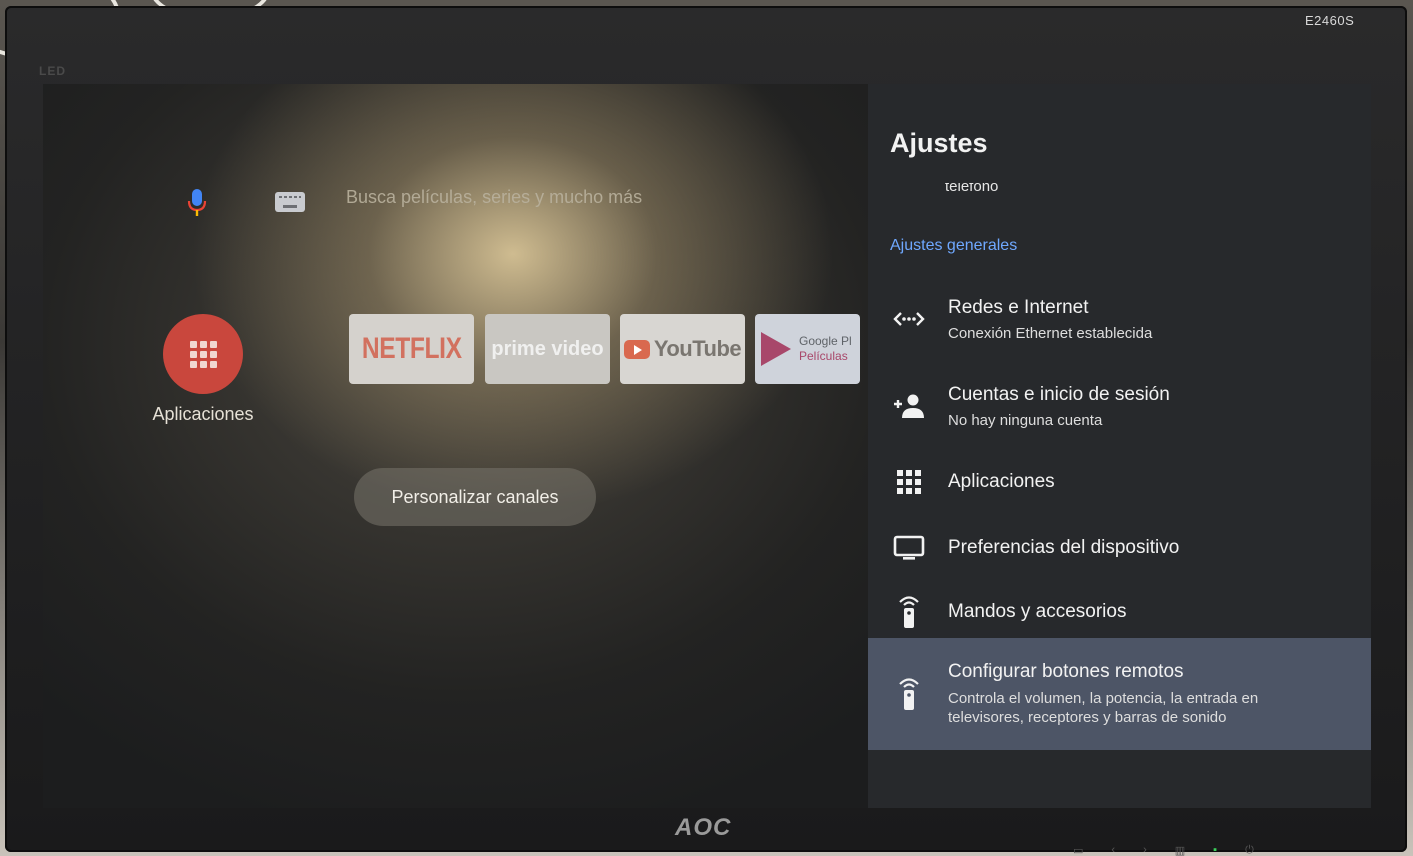  What do you see at coordinates (703, 827) in the screenshot?
I see `monitor-brand-logo: AOC` at bounding box center [703, 827].